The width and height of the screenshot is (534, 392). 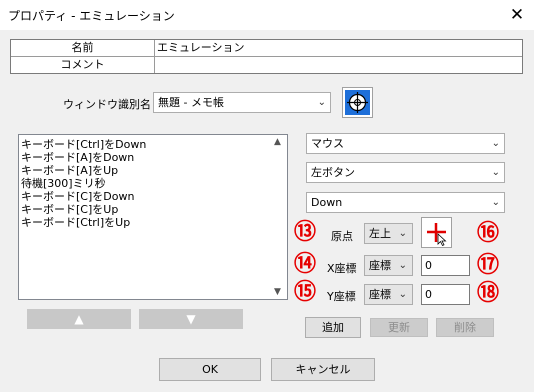 I want to click on move-up-button: ▲, so click(x=79, y=319).